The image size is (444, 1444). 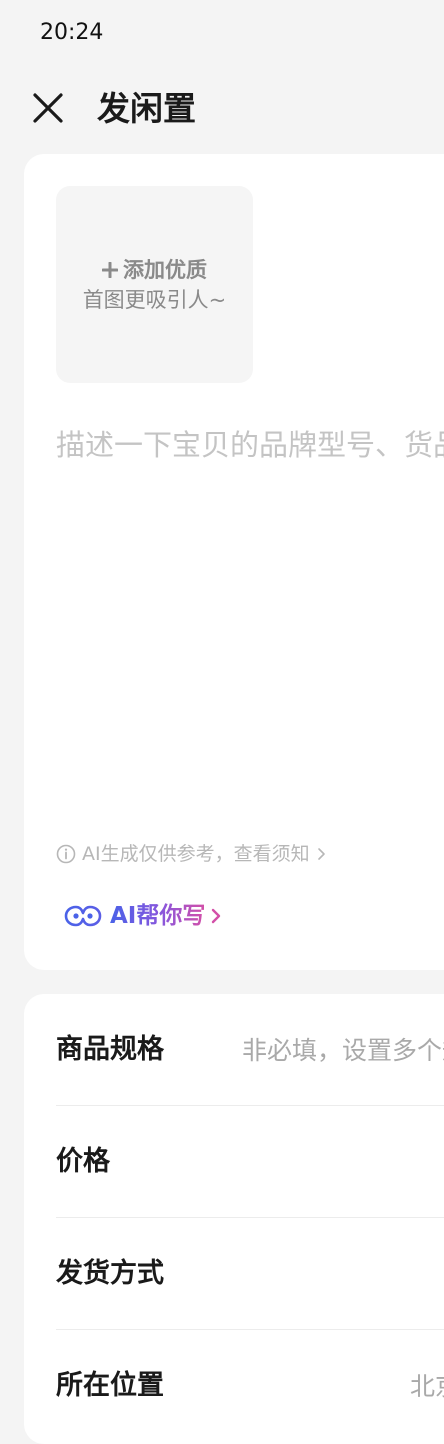 What do you see at coordinates (154, 299) in the screenshot?
I see `add-photo-hint: 首图更吸引人~` at bounding box center [154, 299].